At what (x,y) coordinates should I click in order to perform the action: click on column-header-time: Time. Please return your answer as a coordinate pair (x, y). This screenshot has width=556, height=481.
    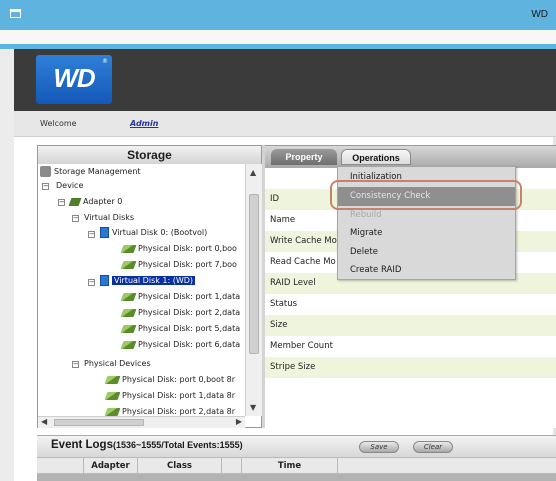
    Looking at the image, I should click on (289, 466).